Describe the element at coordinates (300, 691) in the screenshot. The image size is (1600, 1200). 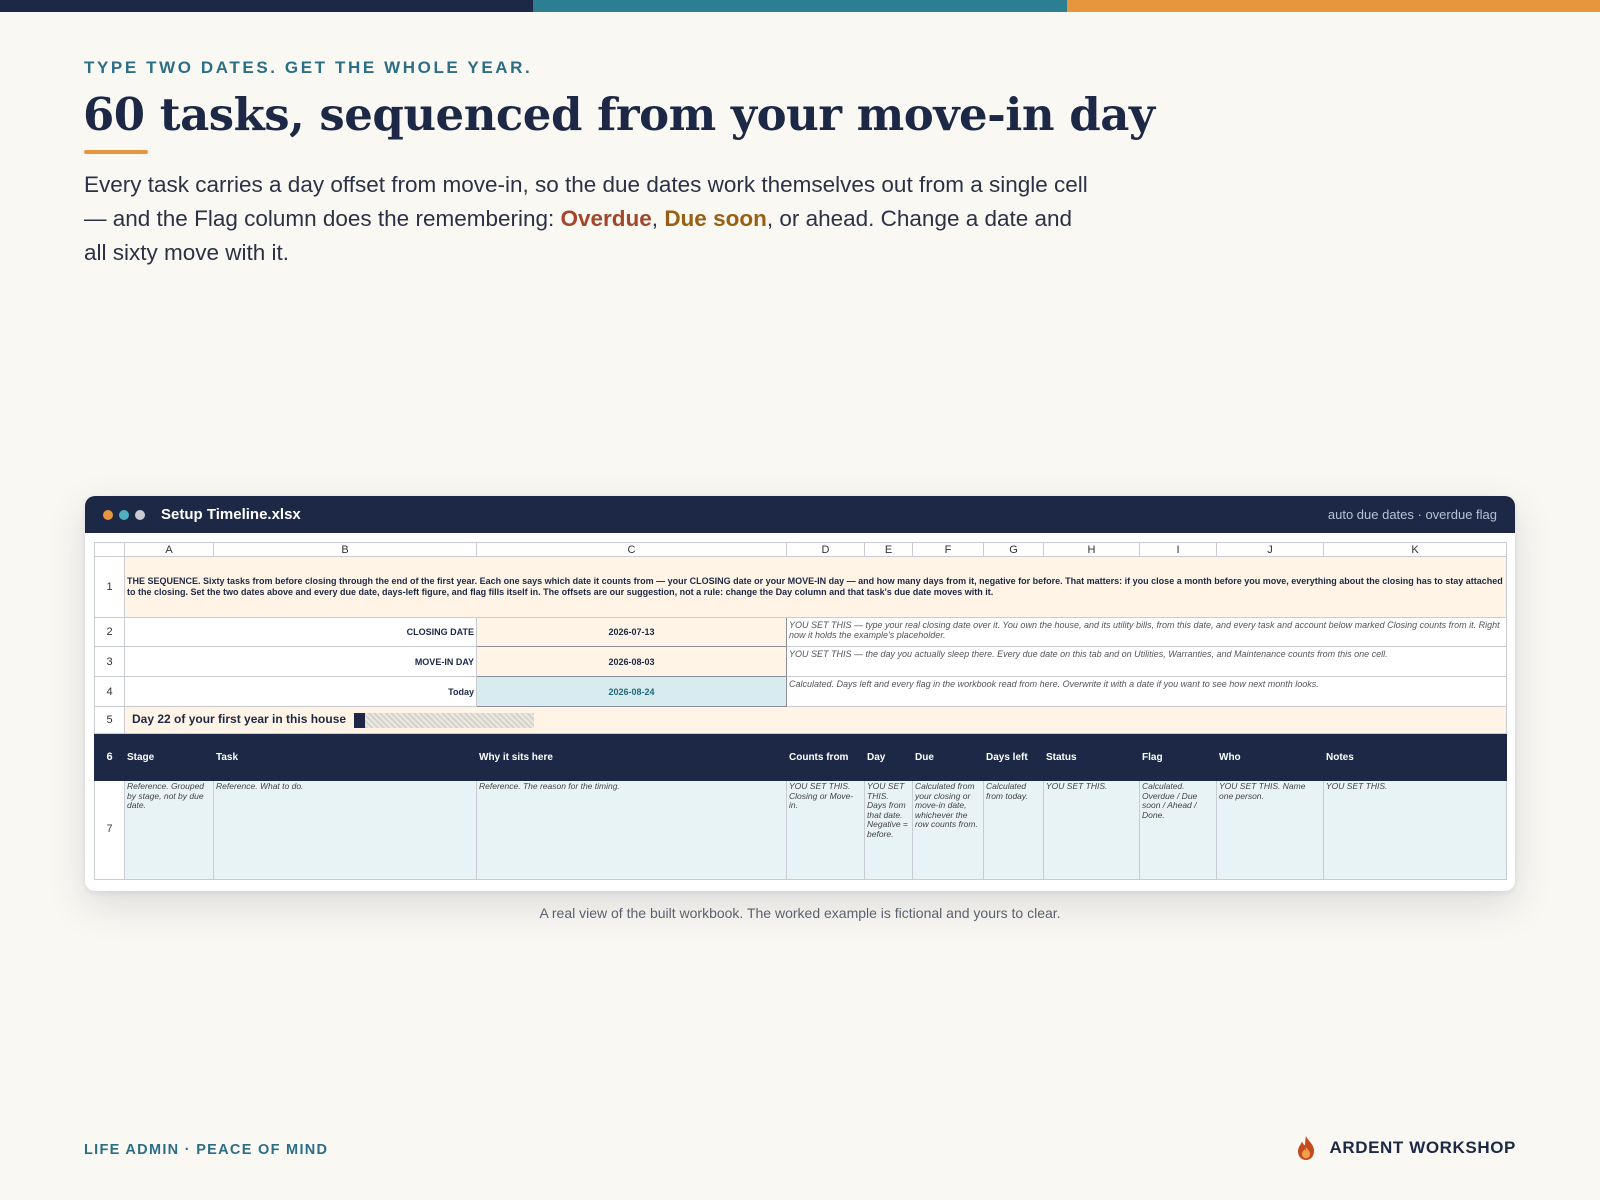
I see `today-label: Today` at that location.